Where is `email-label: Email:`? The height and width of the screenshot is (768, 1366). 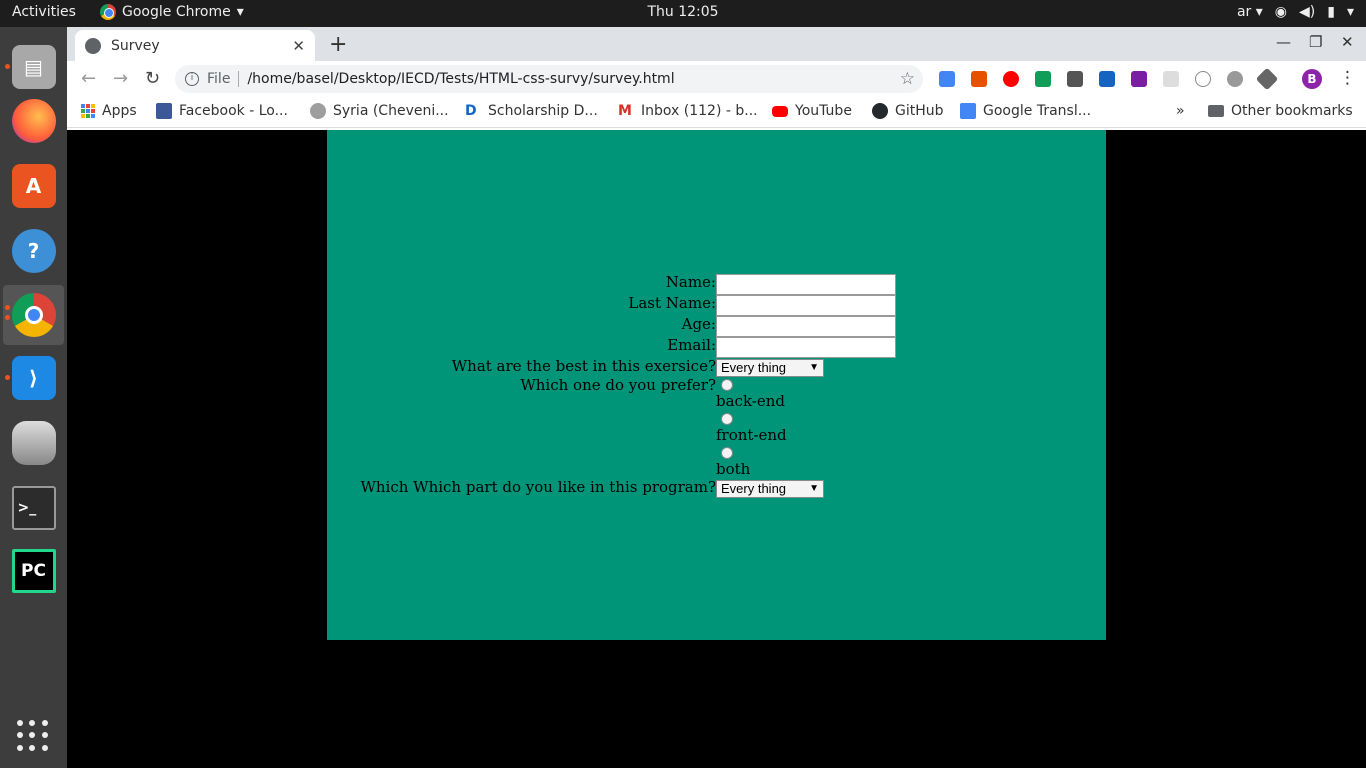 email-label: Email: is located at coordinates (691, 345).